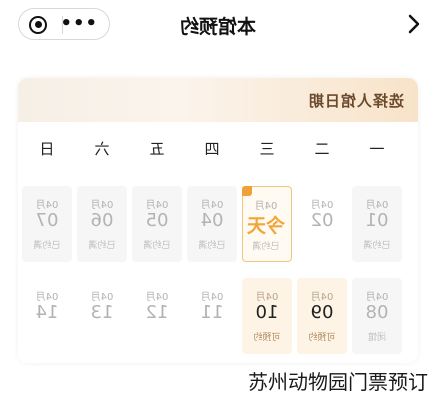 The width and height of the screenshot is (436, 400). Describe the element at coordinates (157, 220) in the screenshot. I see `date-day: 05` at that location.